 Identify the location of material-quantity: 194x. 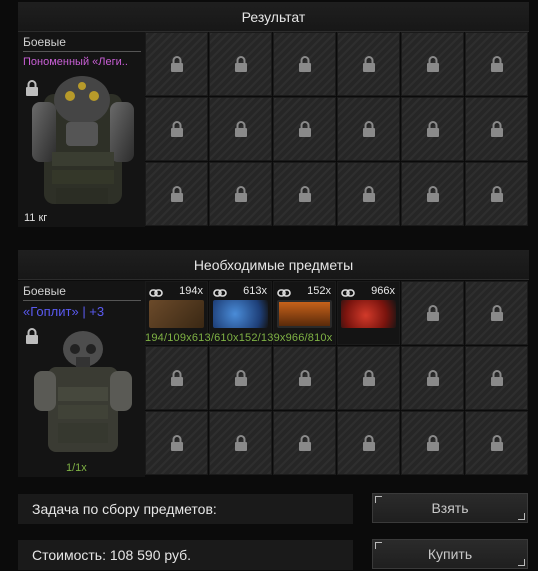
(191, 291).